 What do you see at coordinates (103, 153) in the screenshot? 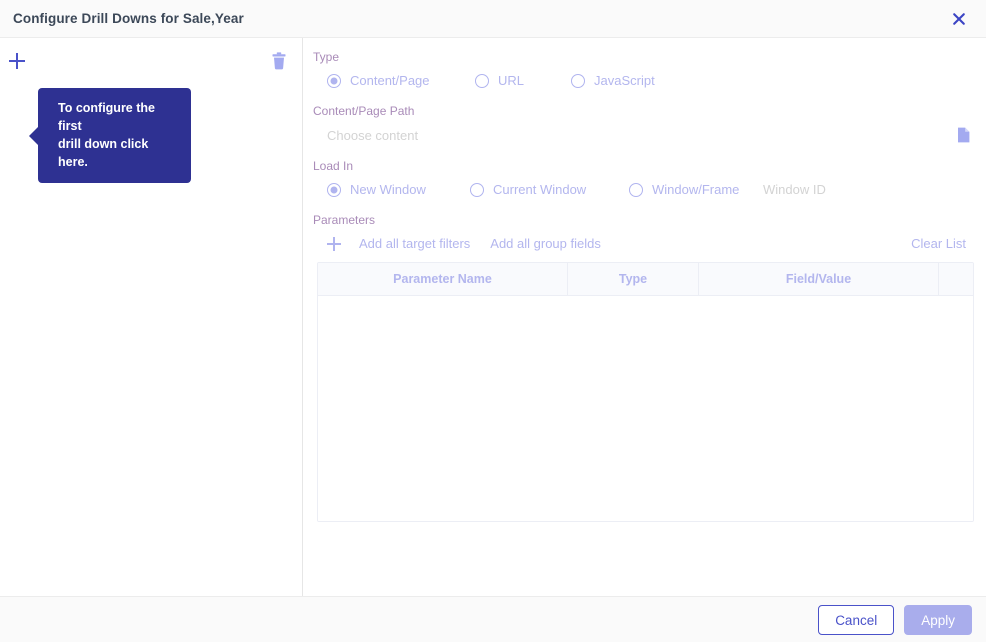
I see `tooltip-line-2: drill down click here.` at bounding box center [103, 153].